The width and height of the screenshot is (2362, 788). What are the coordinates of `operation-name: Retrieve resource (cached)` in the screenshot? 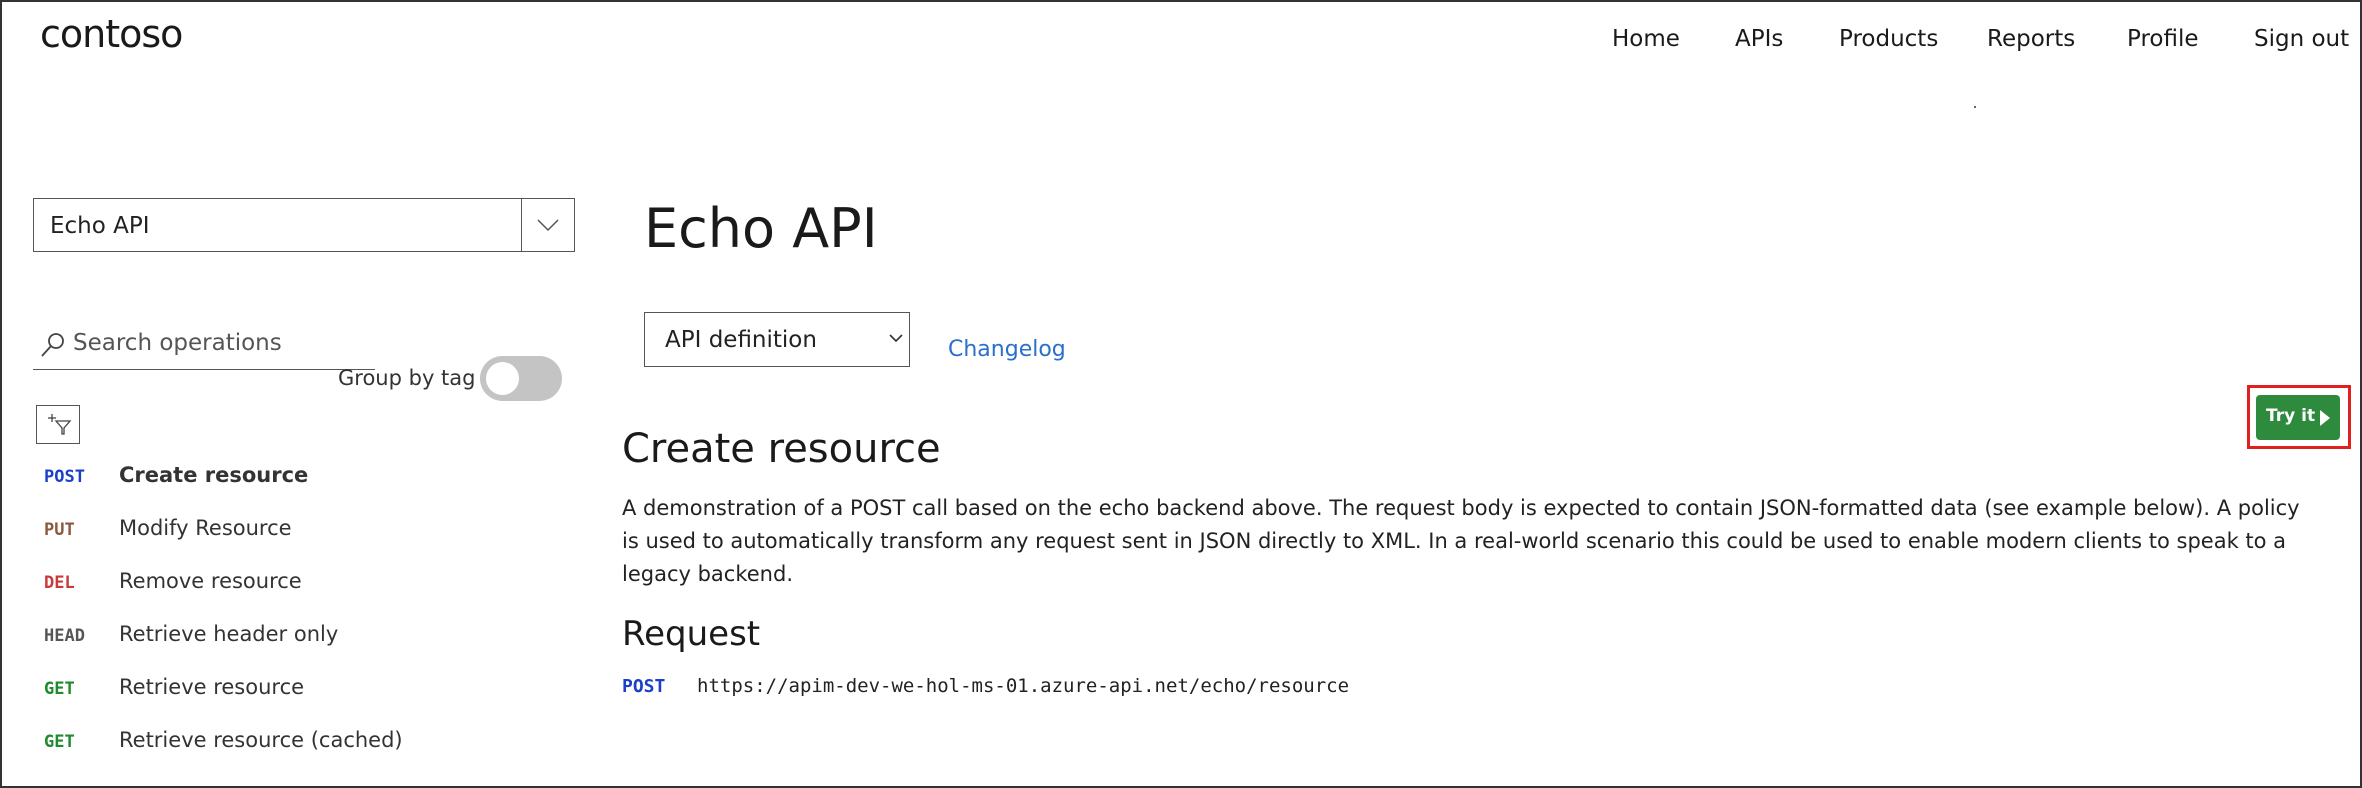 It's located at (261, 740).